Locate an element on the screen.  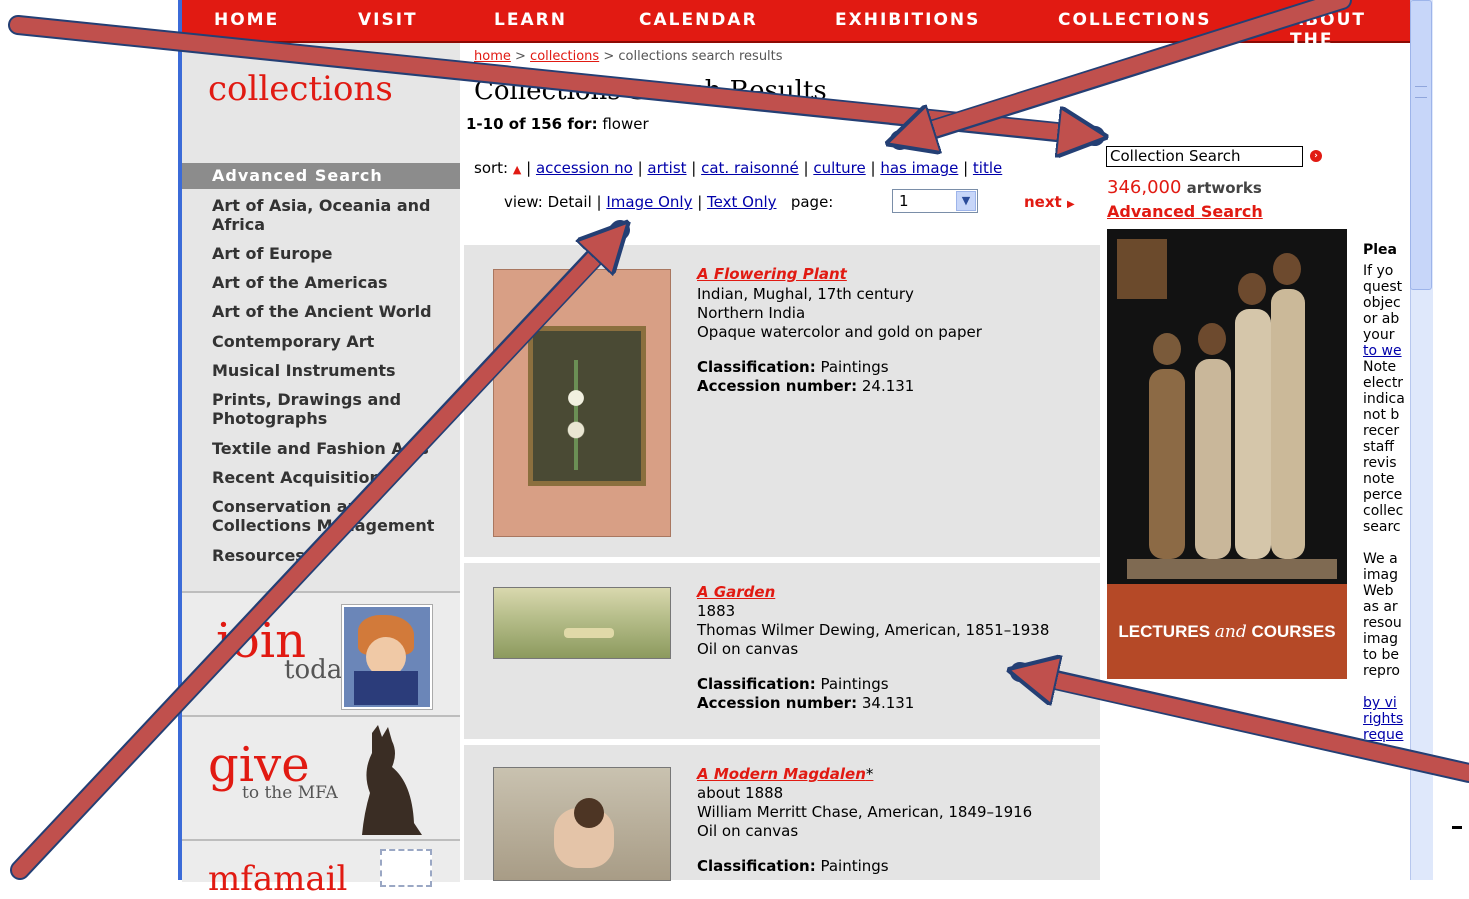
sidebar-item-prints: Prints, Drawings and Photographs is located at coordinates (332, 409).